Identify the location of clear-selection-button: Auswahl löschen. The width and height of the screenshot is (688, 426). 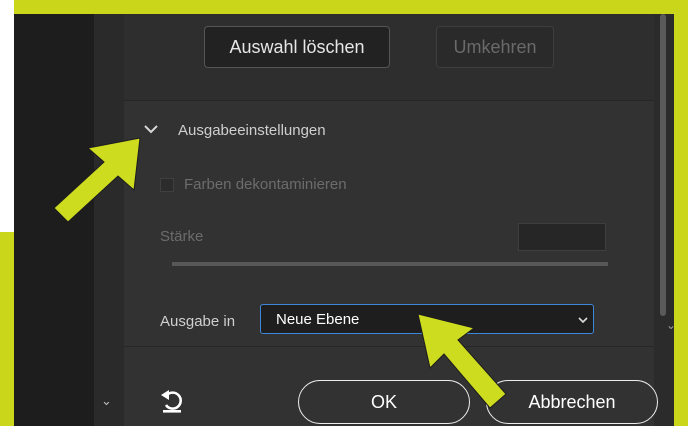
(297, 47).